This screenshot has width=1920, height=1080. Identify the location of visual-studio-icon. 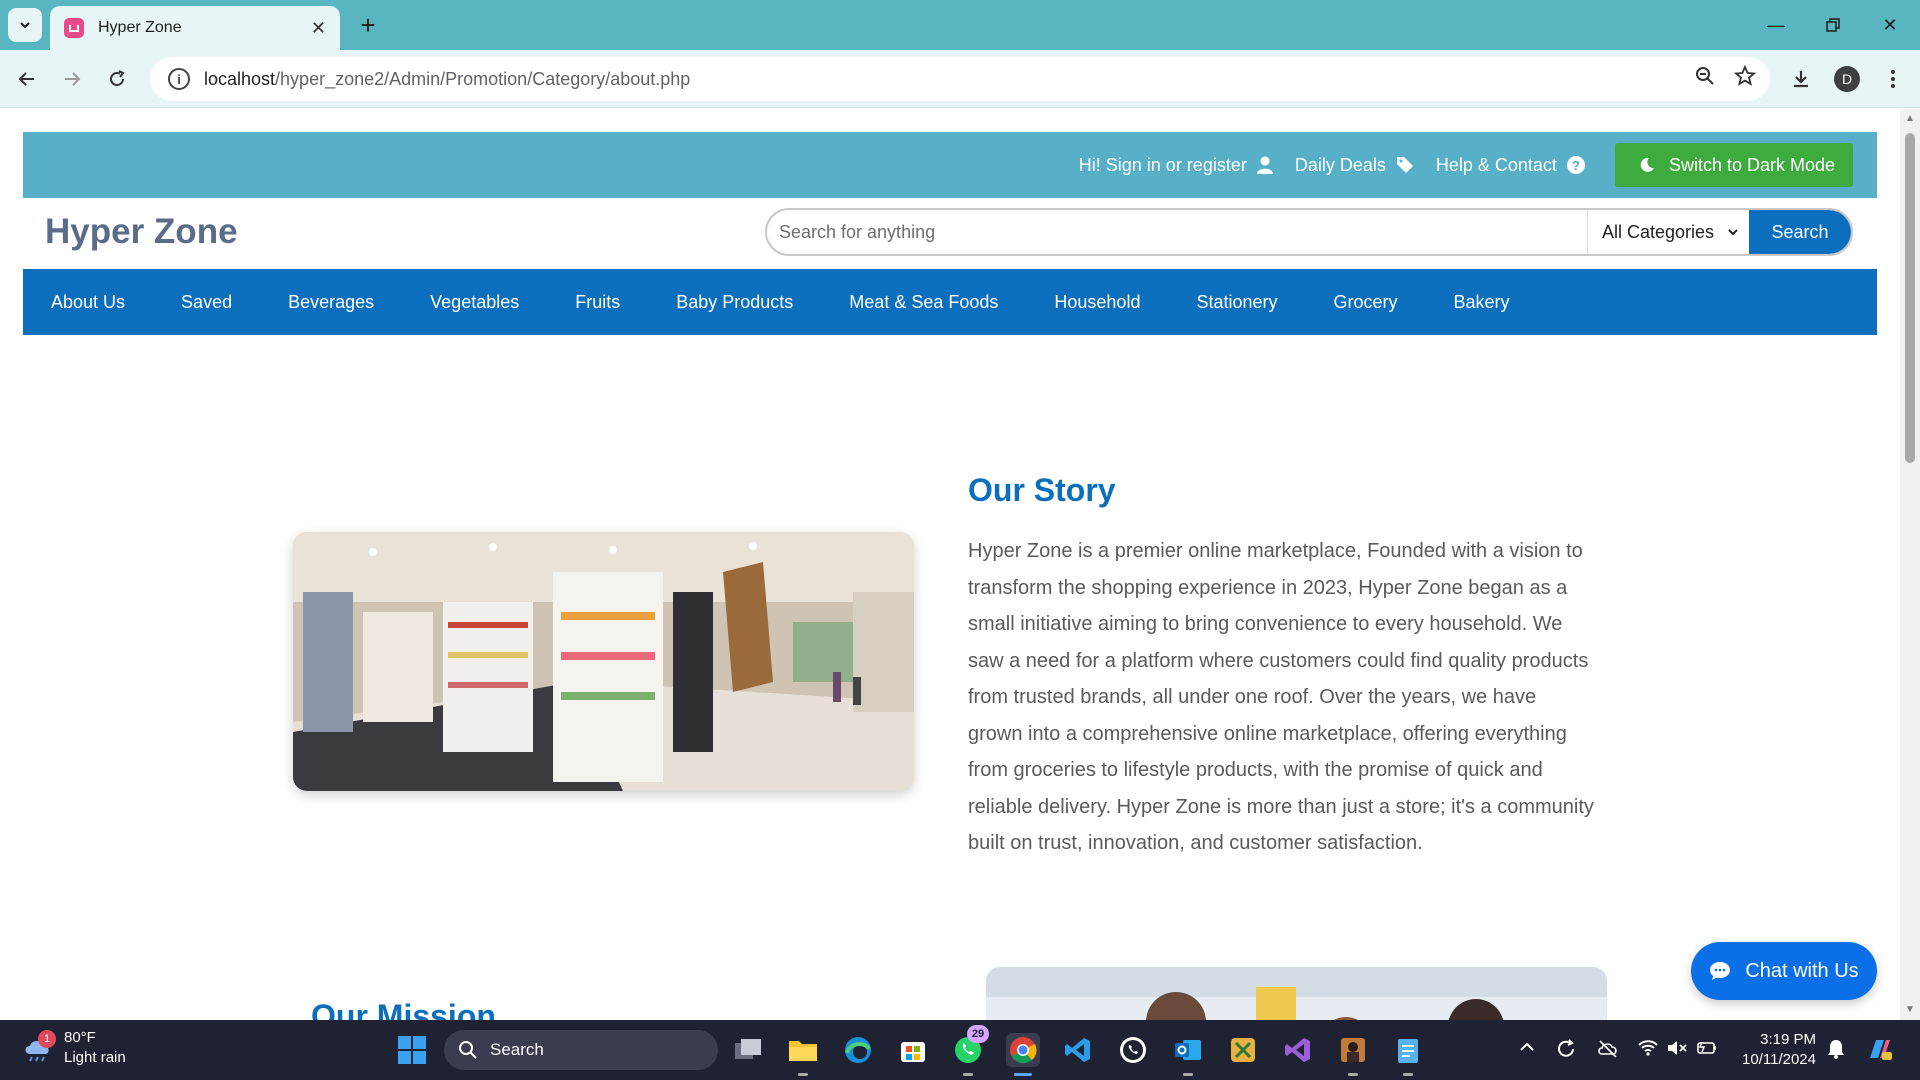
(1298, 1050).